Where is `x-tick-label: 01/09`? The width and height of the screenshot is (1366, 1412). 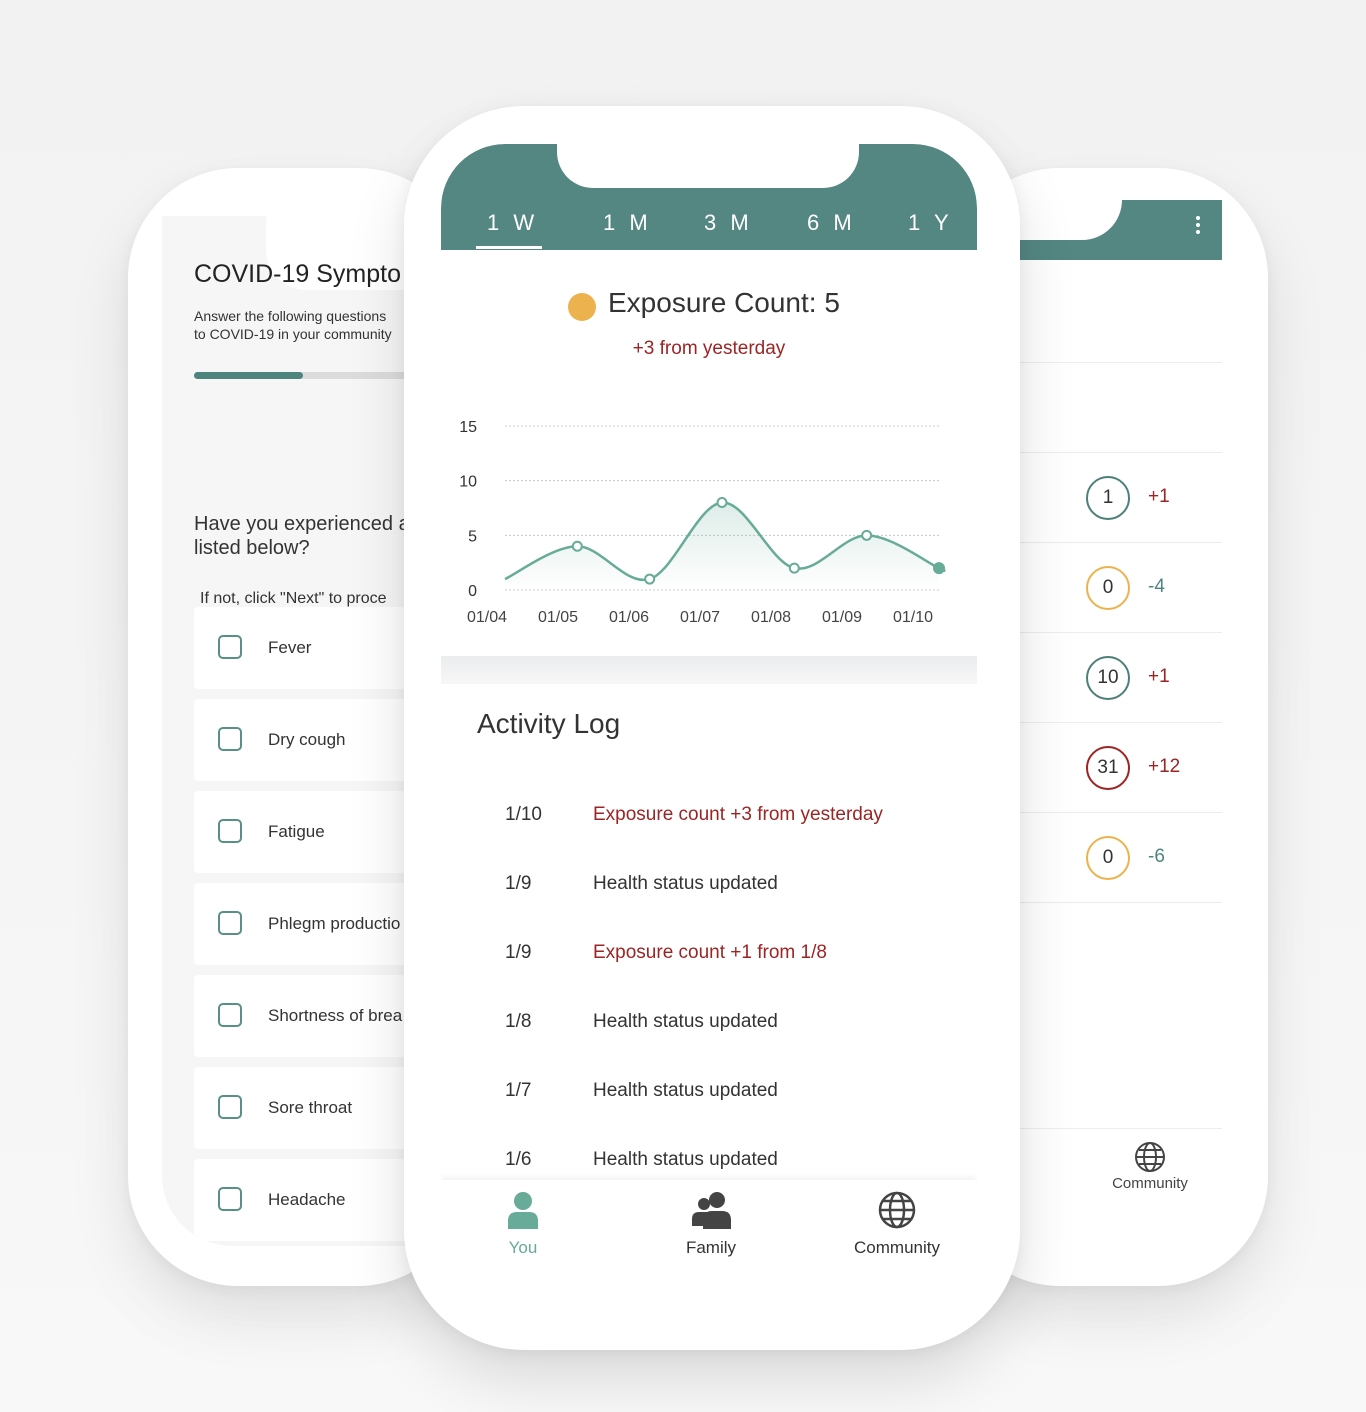 x-tick-label: 01/09 is located at coordinates (842, 617).